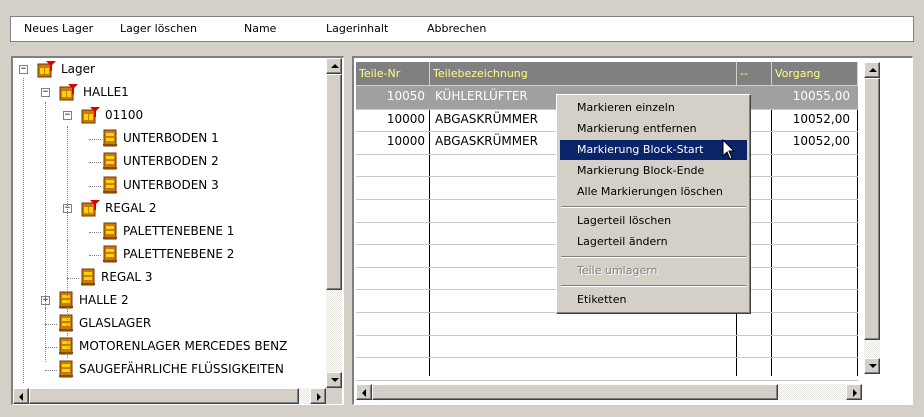 The image size is (924, 417). I want to click on menu-item-alle-markierungen-löschen: Alle Markierungen löschen, so click(653, 192).